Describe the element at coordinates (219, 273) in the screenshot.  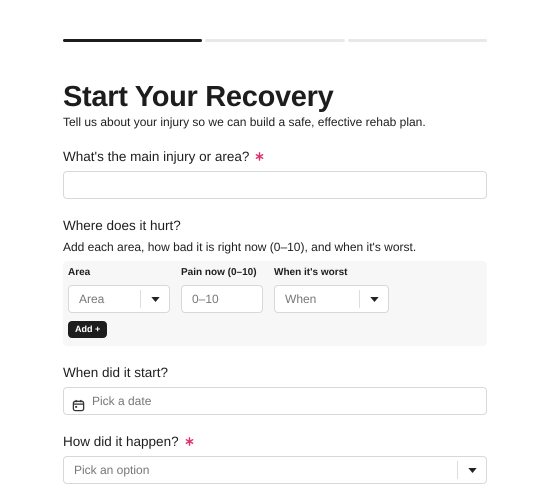
I see `column-label: Pain now (0–10)` at that location.